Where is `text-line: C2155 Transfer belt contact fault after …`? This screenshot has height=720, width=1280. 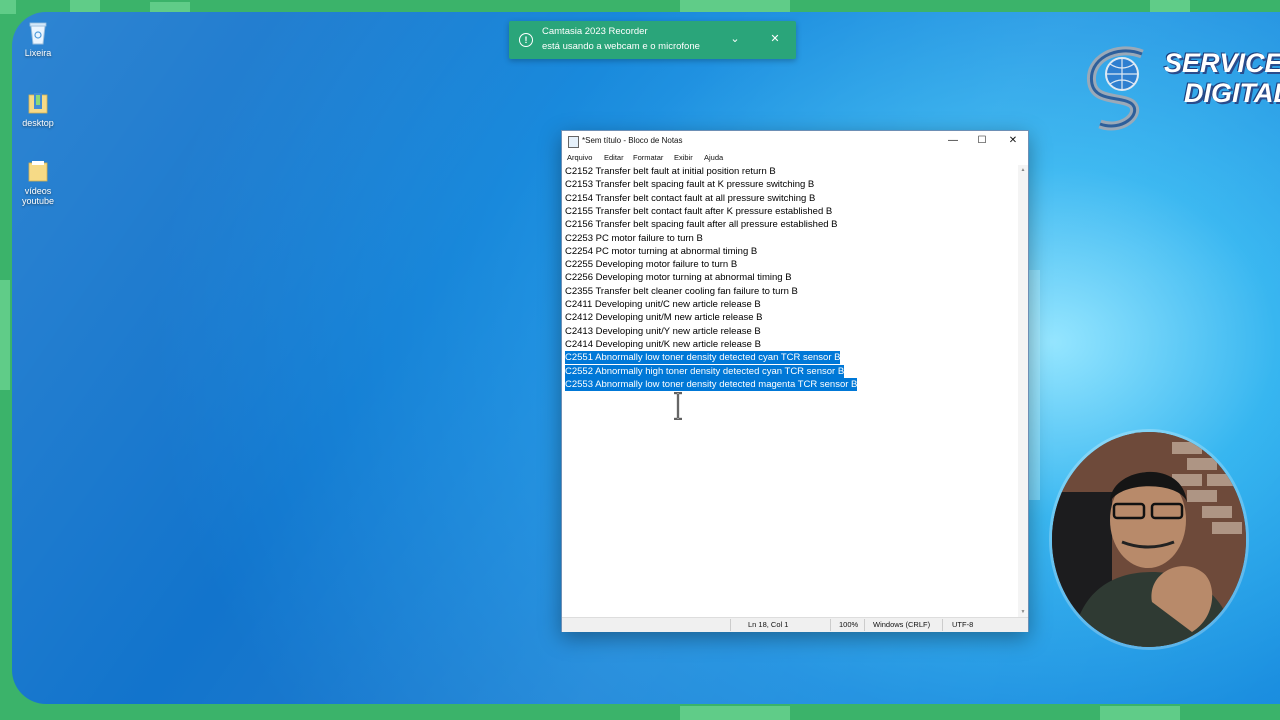
text-line: C2155 Transfer belt contact fault after … is located at coordinates (699, 211).